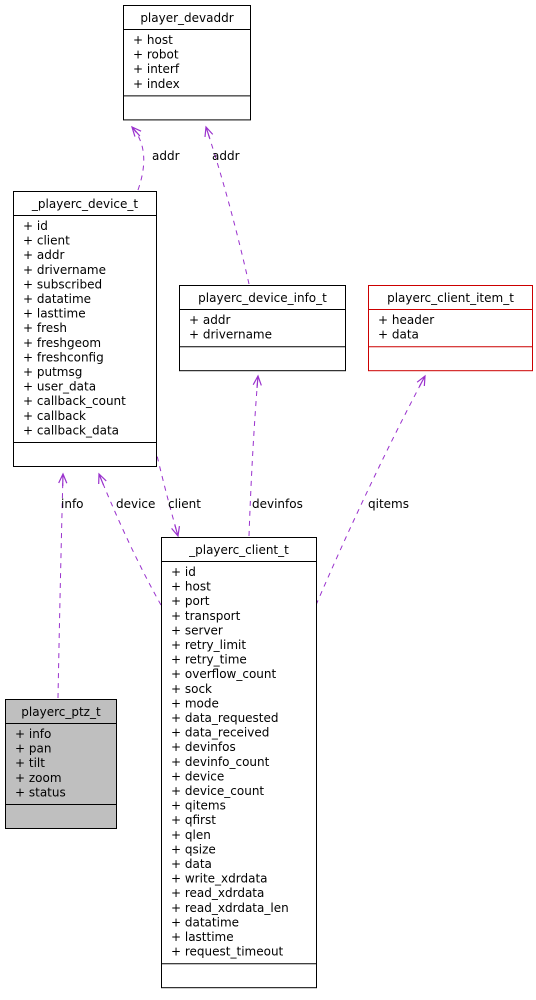 This screenshot has width=536, height=1000. Describe the element at coordinates (450, 328) in the screenshot. I see `class-node-playerc-client-item-t: playerc_client_item_t + header+ data` at that location.